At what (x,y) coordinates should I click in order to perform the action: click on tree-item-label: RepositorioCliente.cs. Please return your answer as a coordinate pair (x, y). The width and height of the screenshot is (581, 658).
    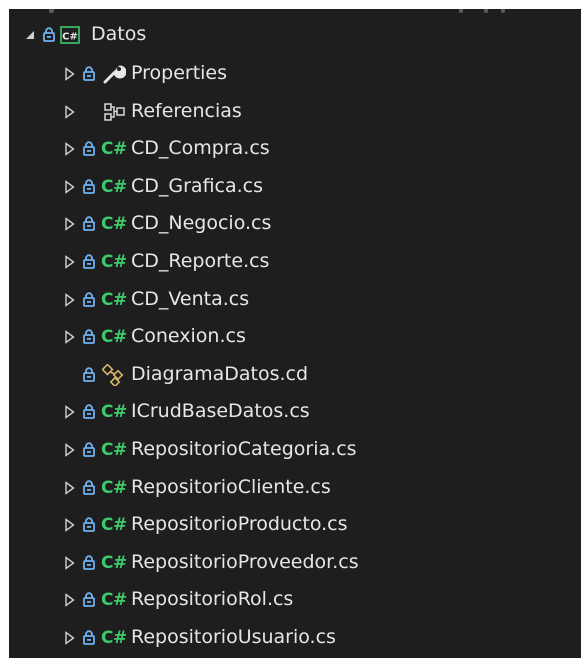
    Looking at the image, I should click on (231, 486).